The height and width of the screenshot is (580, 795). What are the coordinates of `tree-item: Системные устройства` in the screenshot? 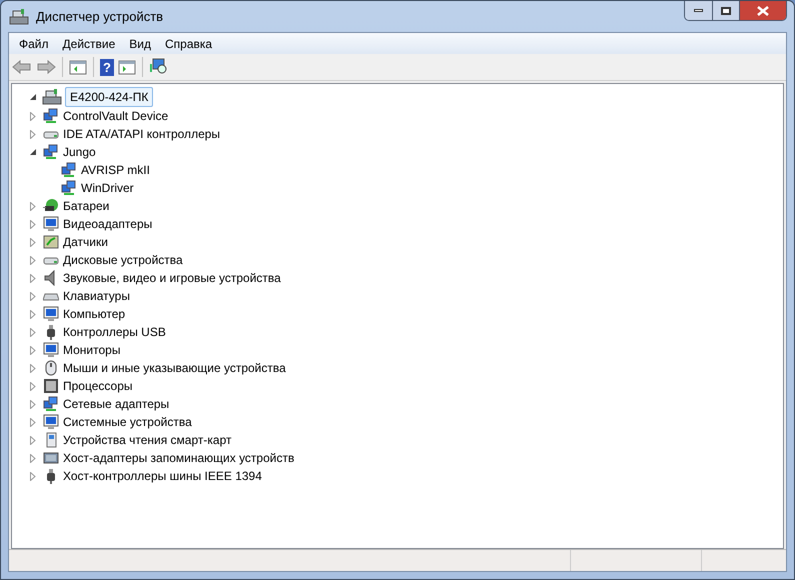 It's located at (127, 422).